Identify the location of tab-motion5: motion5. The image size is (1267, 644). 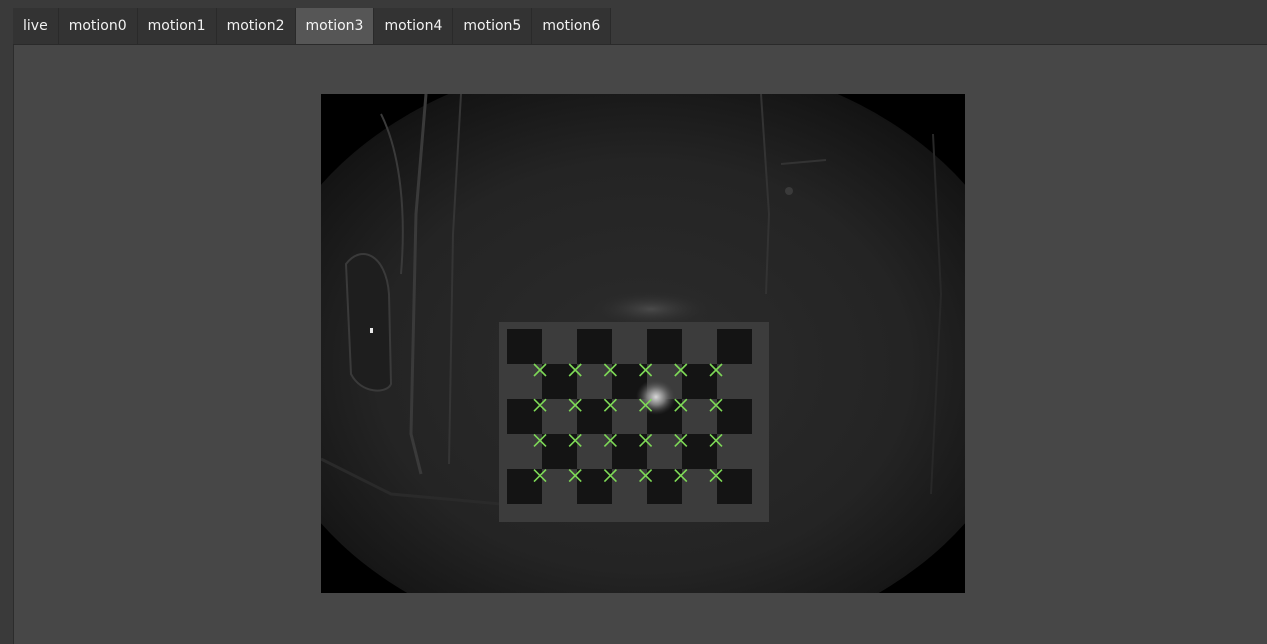
(493, 26).